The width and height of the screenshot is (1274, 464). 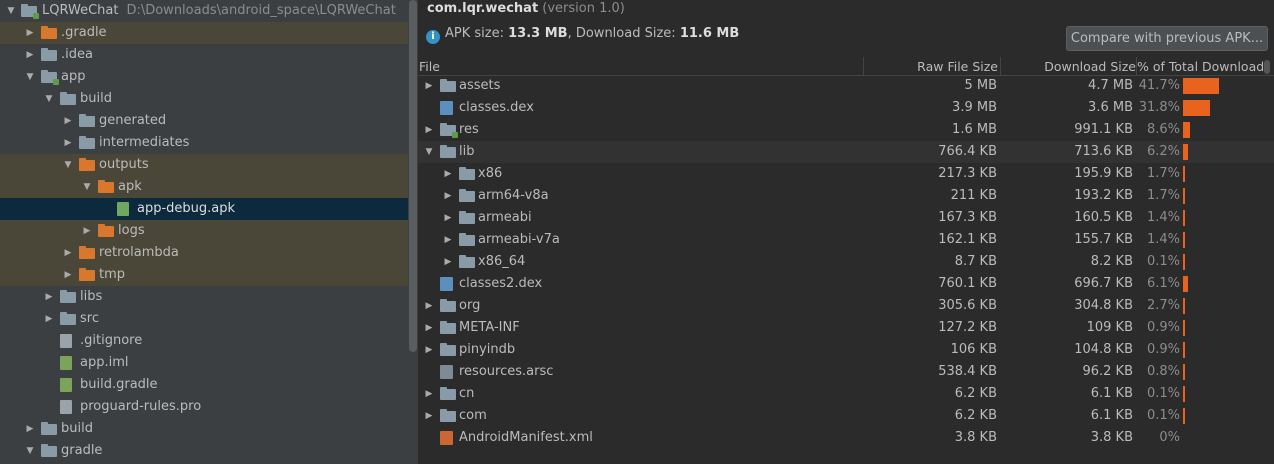 What do you see at coordinates (124, 164) in the screenshot?
I see `tree-item-label: outputs` at bounding box center [124, 164].